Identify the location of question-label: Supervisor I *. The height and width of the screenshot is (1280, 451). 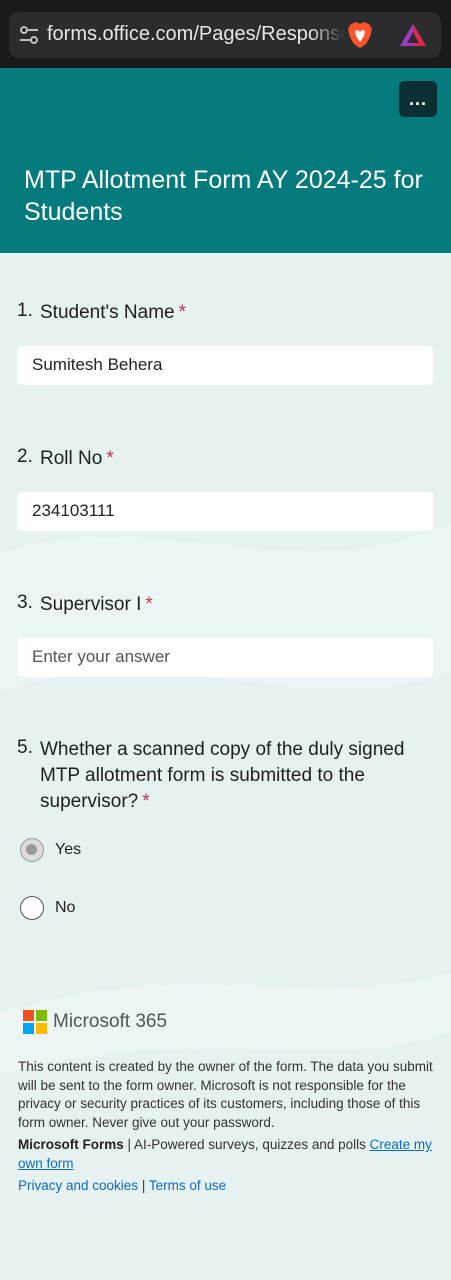
(96, 604).